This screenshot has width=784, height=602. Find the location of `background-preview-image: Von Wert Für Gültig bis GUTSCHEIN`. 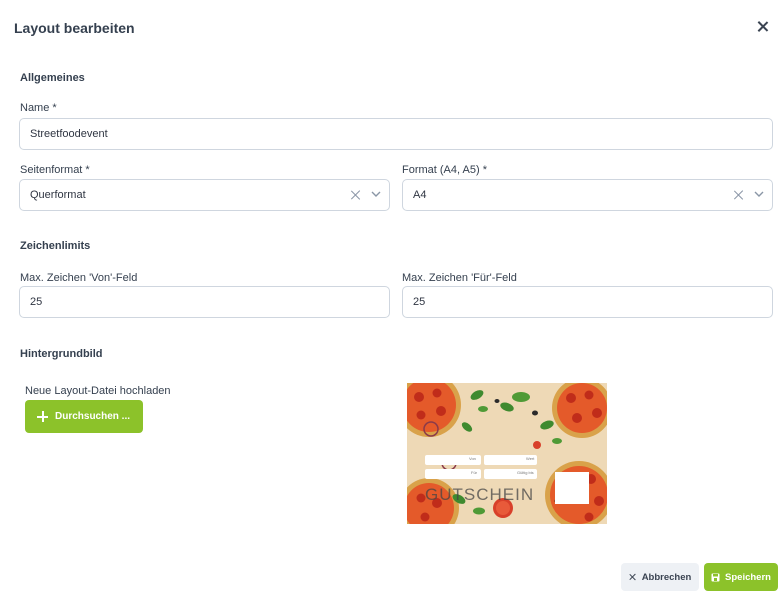

background-preview-image: Von Wert Für Gültig bis GUTSCHEIN is located at coordinates (507, 453).